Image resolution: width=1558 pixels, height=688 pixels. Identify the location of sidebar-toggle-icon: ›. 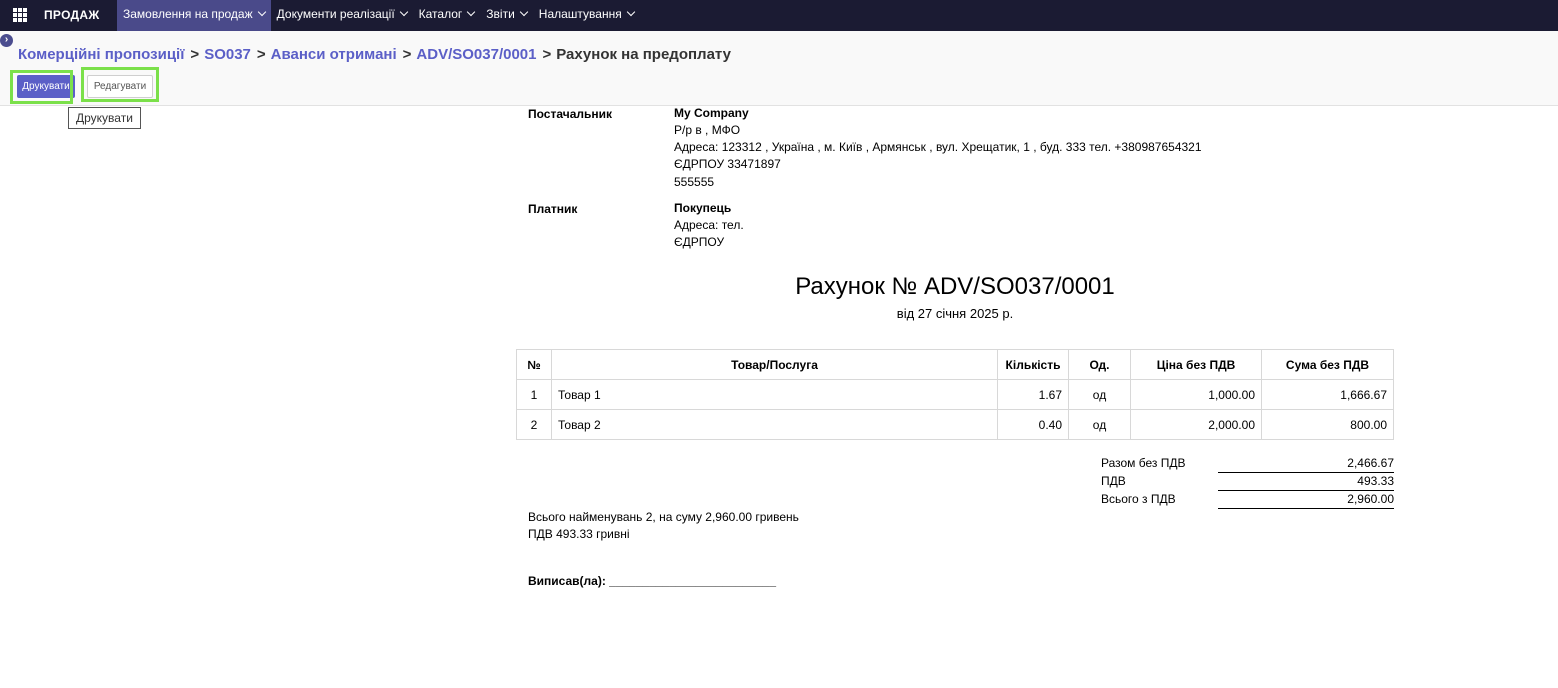
(6, 40).